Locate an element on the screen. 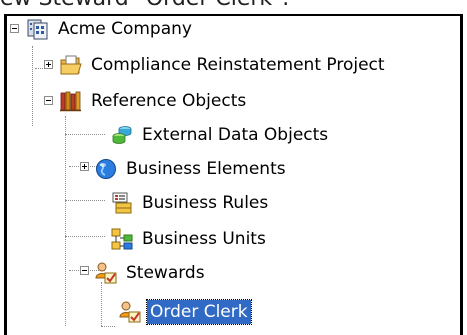  company-icon is located at coordinates (38, 29).